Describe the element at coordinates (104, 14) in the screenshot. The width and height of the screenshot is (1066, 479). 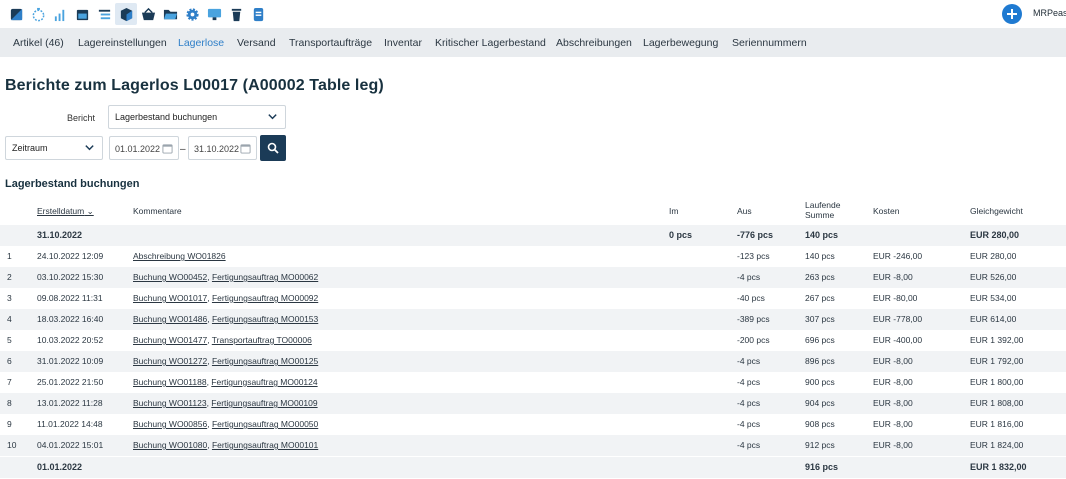
I see `list-icon` at that location.